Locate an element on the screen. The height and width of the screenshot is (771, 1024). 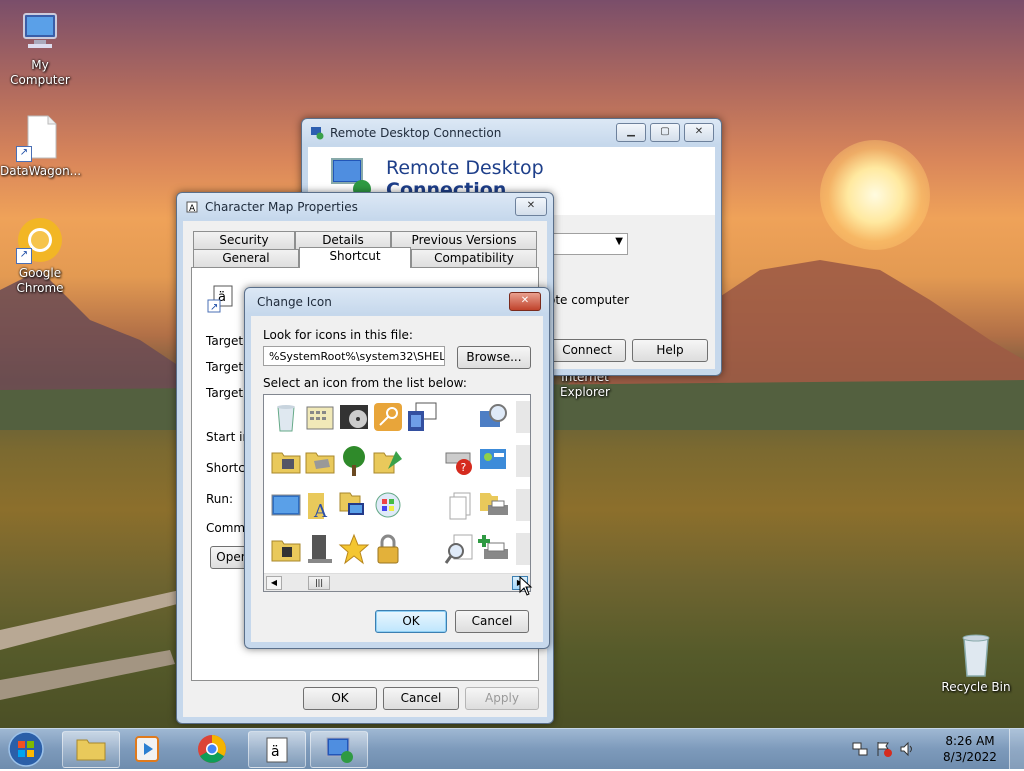
rdc-app-icon is located at coordinates (317, 133).